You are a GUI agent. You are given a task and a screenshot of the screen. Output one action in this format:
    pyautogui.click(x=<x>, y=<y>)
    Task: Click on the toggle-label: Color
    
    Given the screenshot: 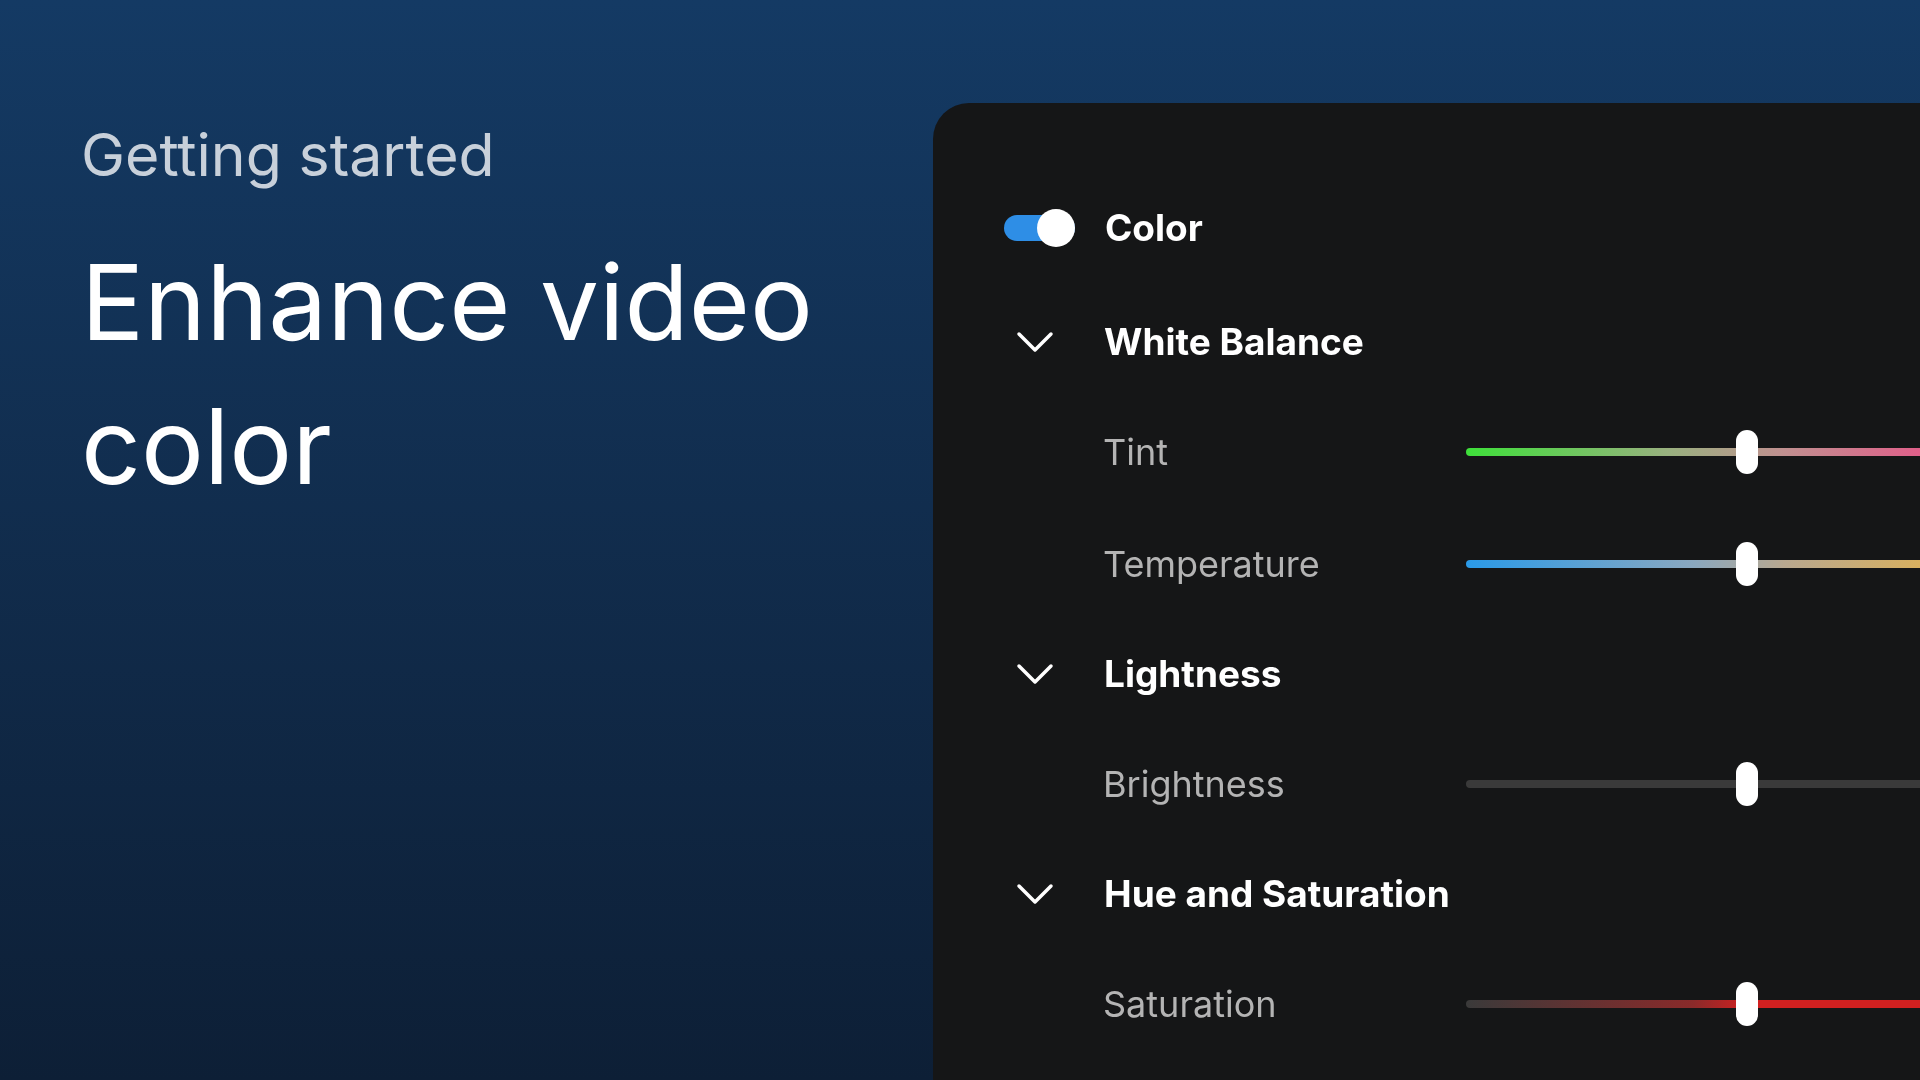 What is the action you would take?
    pyautogui.click(x=1154, y=228)
    